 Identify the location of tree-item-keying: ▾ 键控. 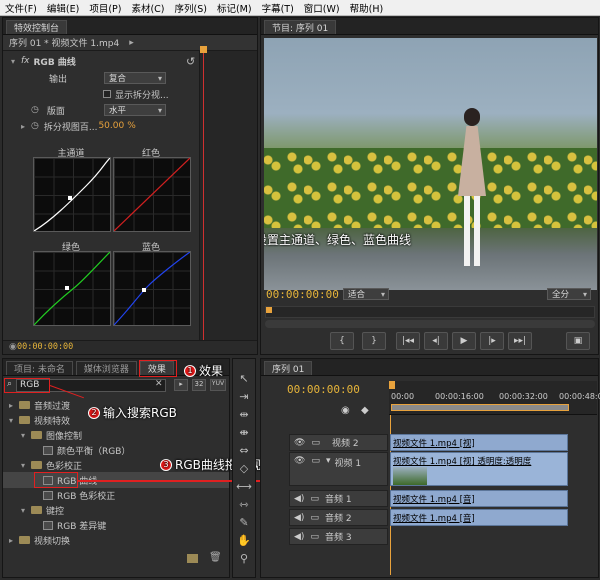
(42, 510).